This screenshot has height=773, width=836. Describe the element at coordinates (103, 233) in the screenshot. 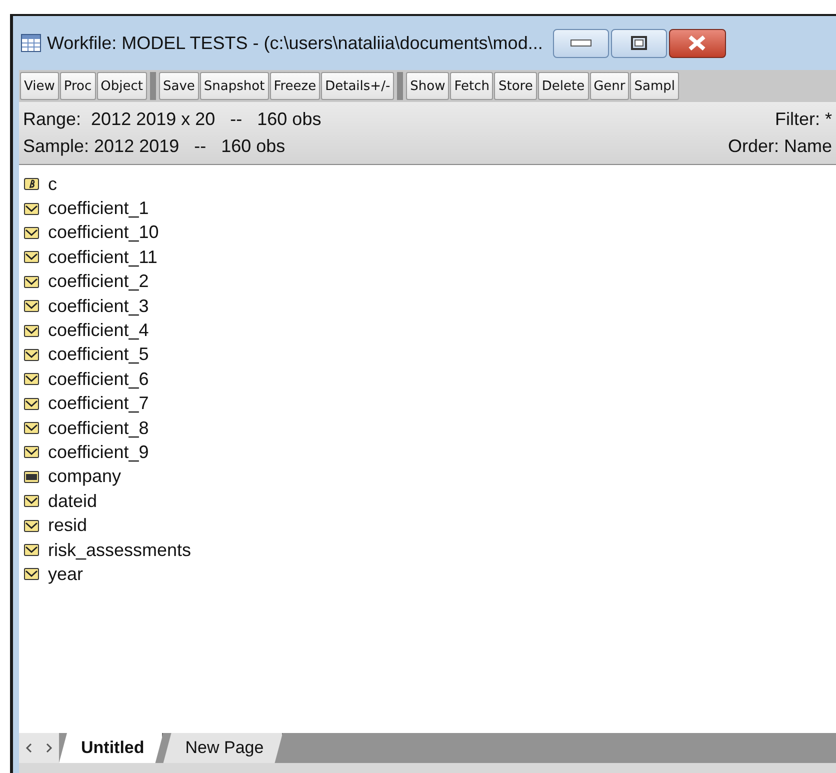

I see `object-name: coefficient_10` at that location.